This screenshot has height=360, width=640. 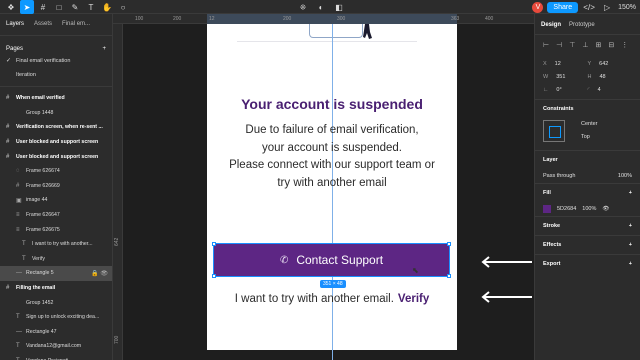 What do you see at coordinates (212, 19) in the screenshot?
I see `ruler-tick: 12` at bounding box center [212, 19].